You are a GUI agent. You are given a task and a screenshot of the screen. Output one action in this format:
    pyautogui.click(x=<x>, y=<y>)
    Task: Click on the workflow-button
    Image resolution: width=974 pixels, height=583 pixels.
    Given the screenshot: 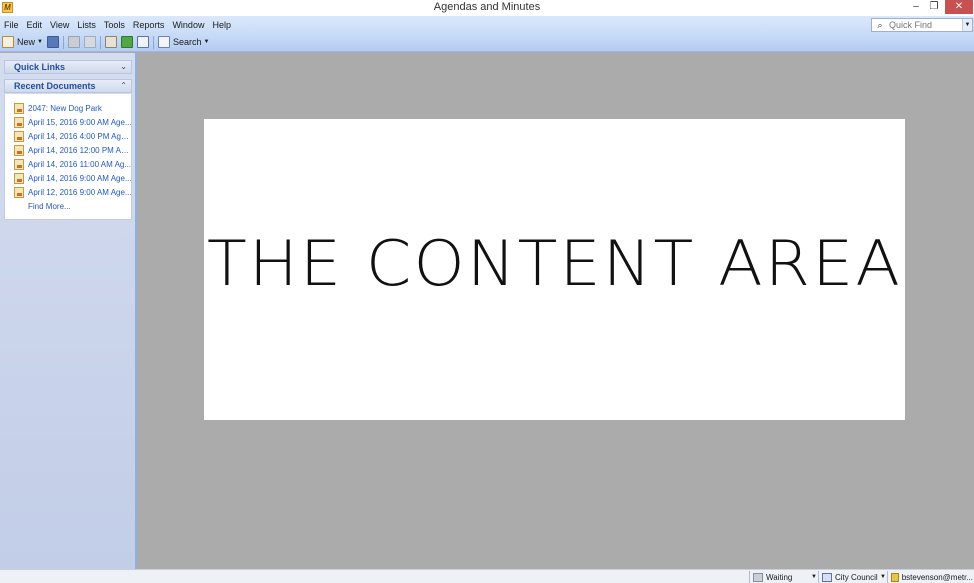 What is the action you would take?
    pyautogui.click(x=111, y=42)
    